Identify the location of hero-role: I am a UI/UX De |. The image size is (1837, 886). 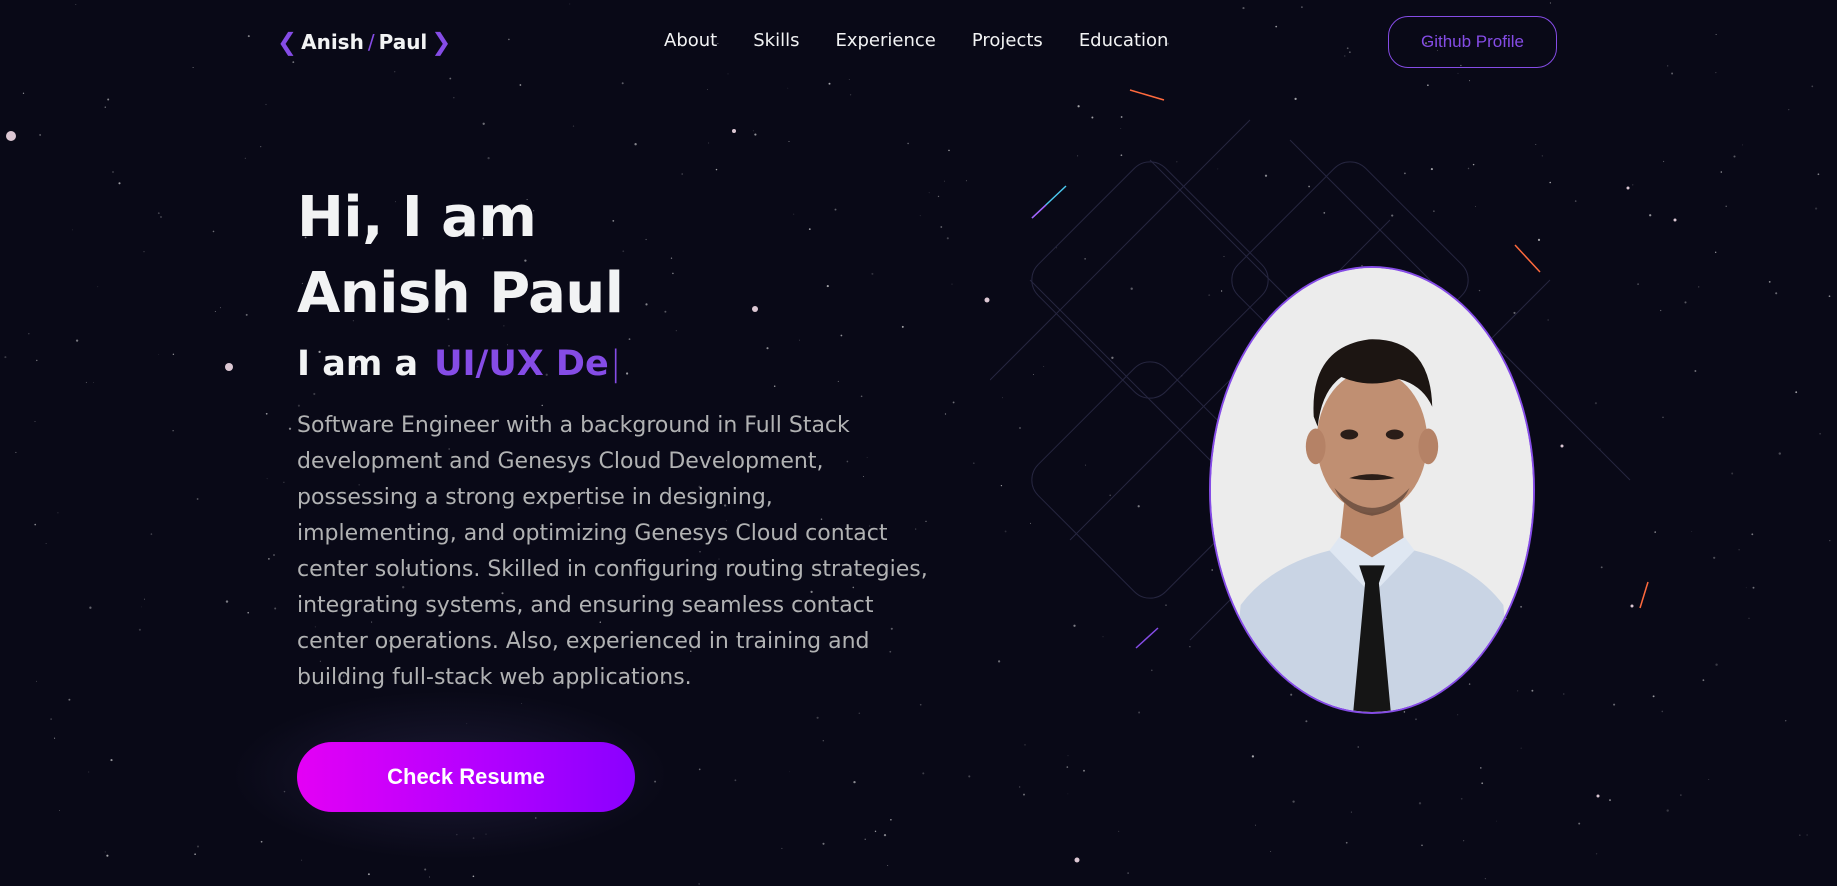
(459, 364).